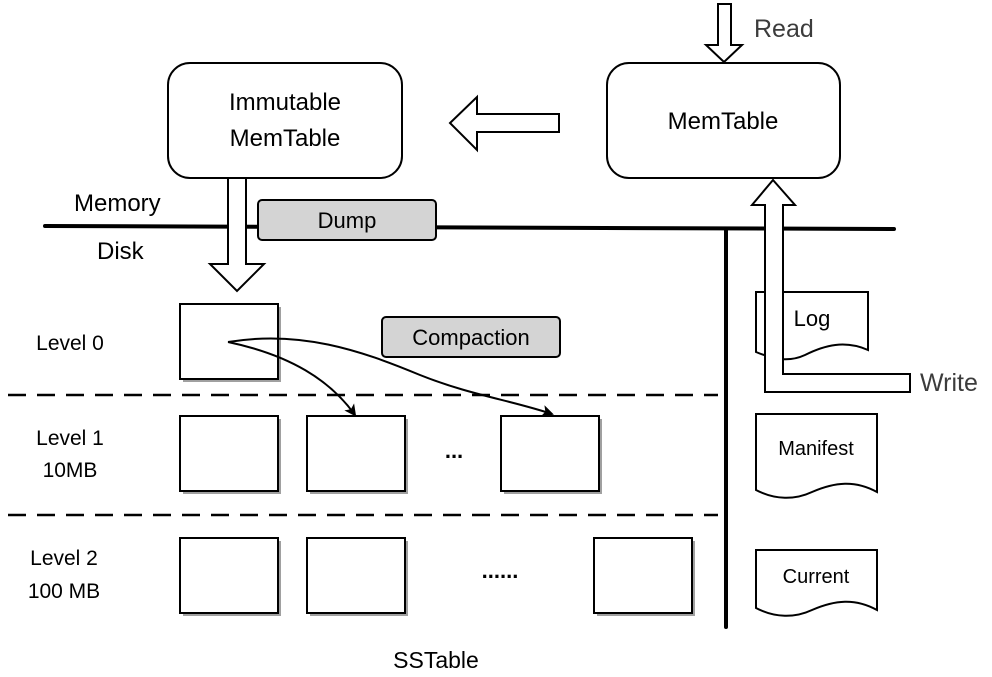 The height and width of the screenshot is (677, 992). What do you see at coordinates (70, 470) in the screenshot?
I see `level-1-size: 10MB` at bounding box center [70, 470].